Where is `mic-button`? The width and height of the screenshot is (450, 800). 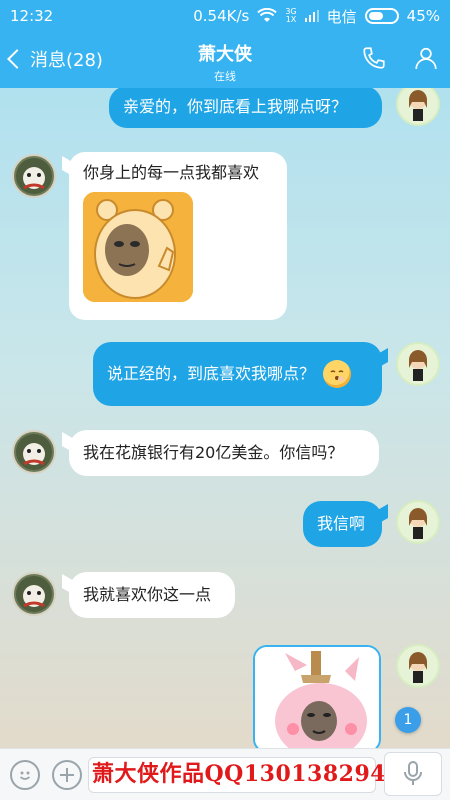
mic-button is located at coordinates (413, 774).